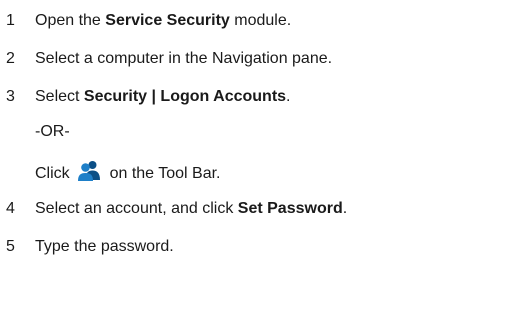 This screenshot has width=513, height=323. Describe the element at coordinates (167, 20) in the screenshot. I see `module-name: Service Security` at that location.